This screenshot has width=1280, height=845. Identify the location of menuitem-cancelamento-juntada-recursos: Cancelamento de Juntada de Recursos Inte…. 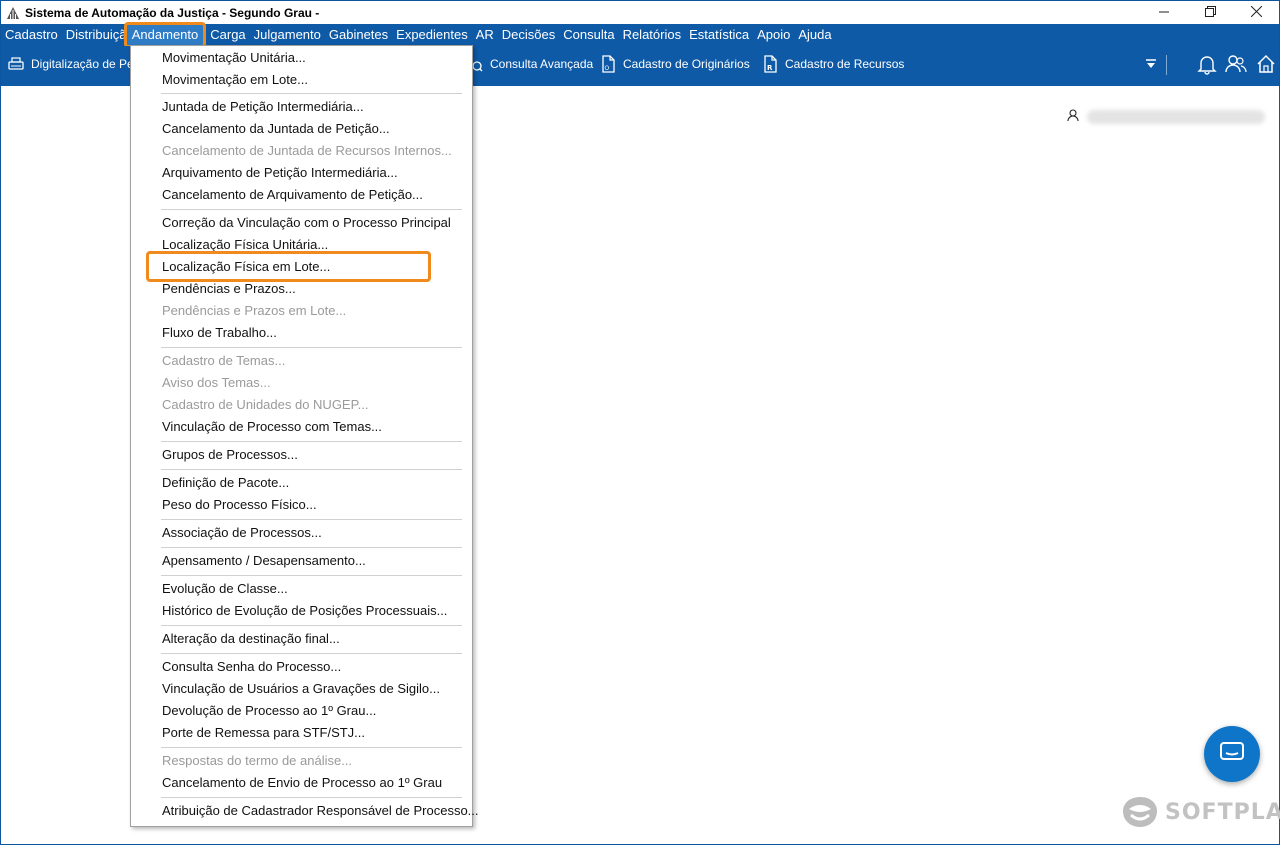
(307, 150).